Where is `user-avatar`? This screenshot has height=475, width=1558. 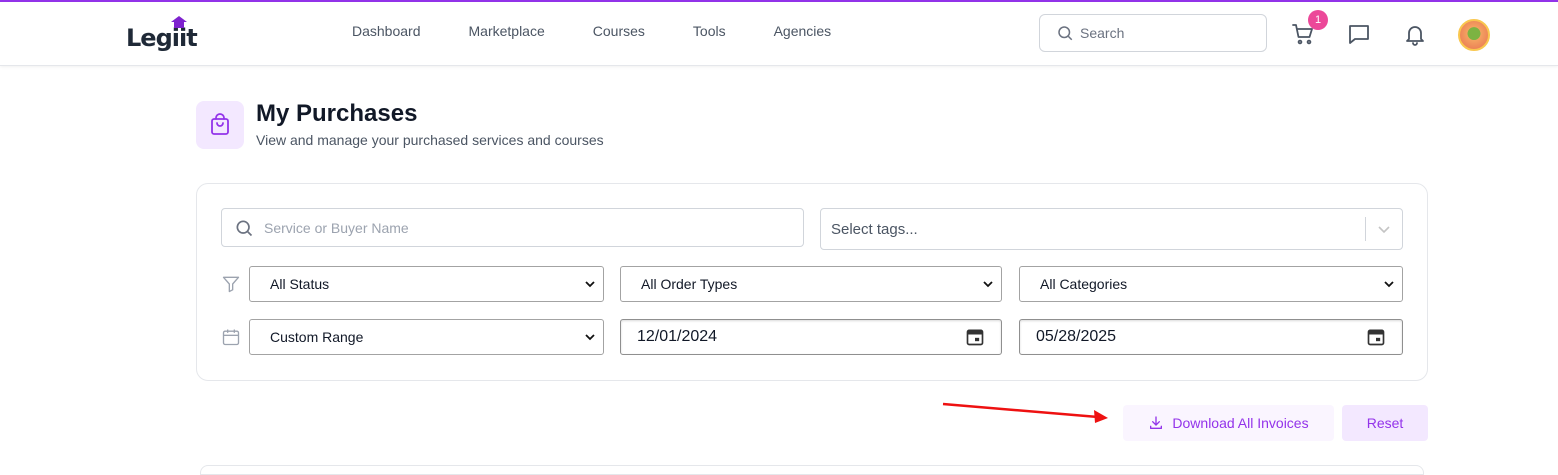
user-avatar is located at coordinates (1474, 35).